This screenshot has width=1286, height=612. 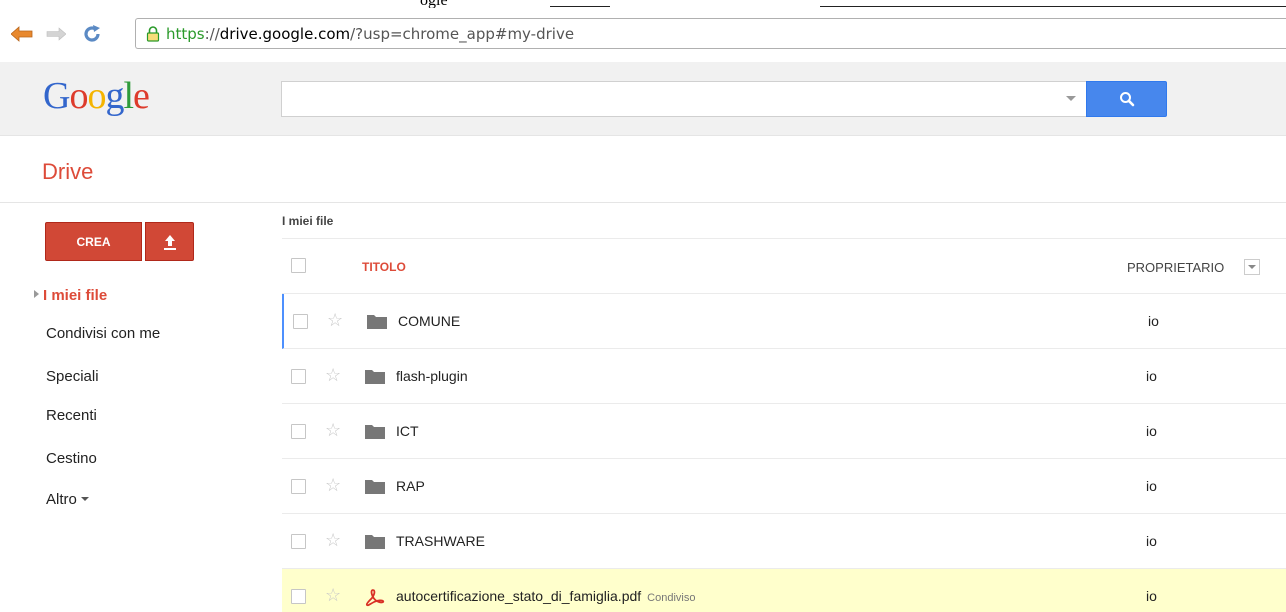 I want to click on url-scheme: https, so click(x=185, y=33).